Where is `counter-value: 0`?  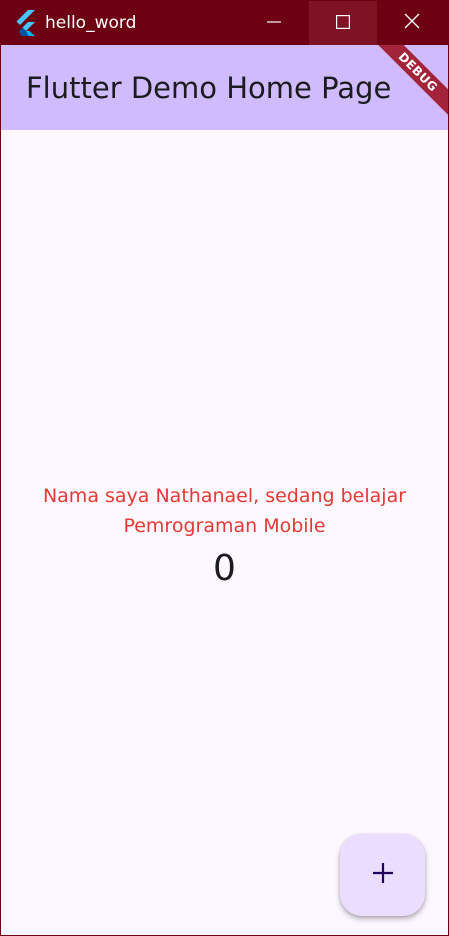 counter-value: 0 is located at coordinates (224, 568).